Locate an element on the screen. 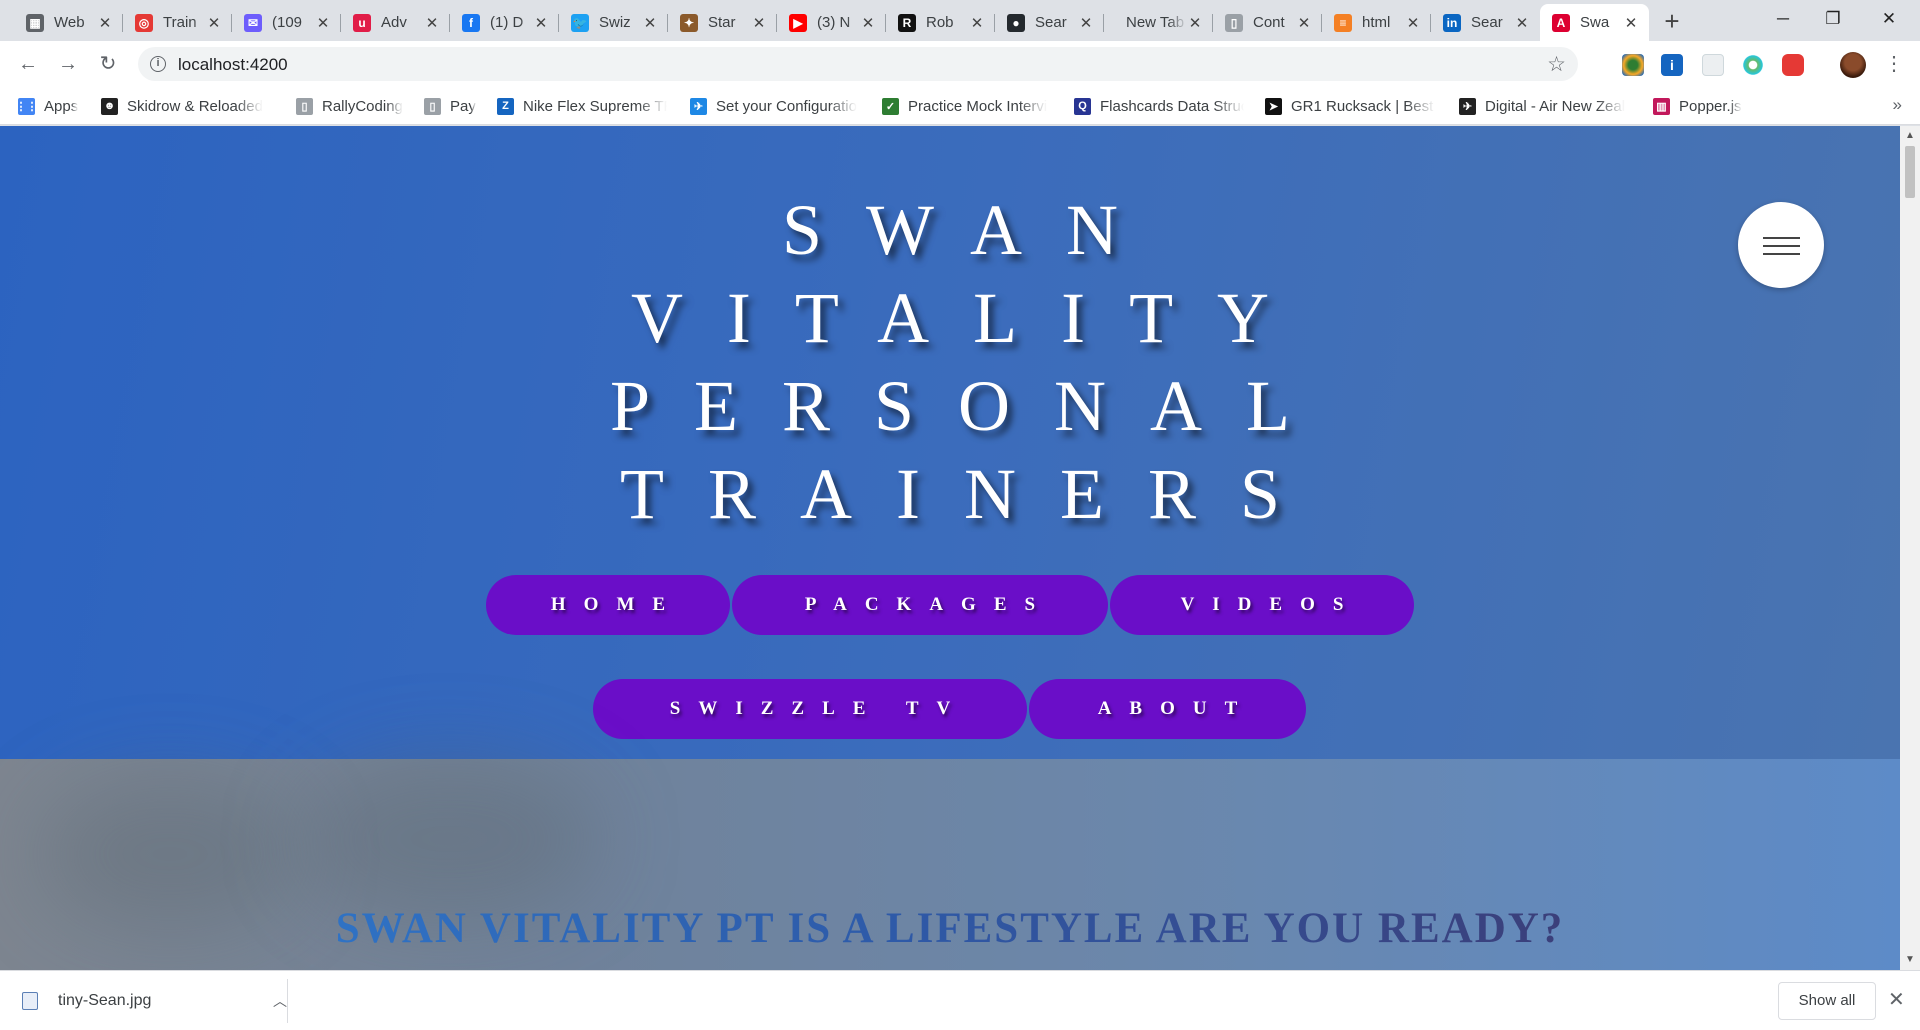  browser-tab: A Swa ✕ is located at coordinates (1594, 22).